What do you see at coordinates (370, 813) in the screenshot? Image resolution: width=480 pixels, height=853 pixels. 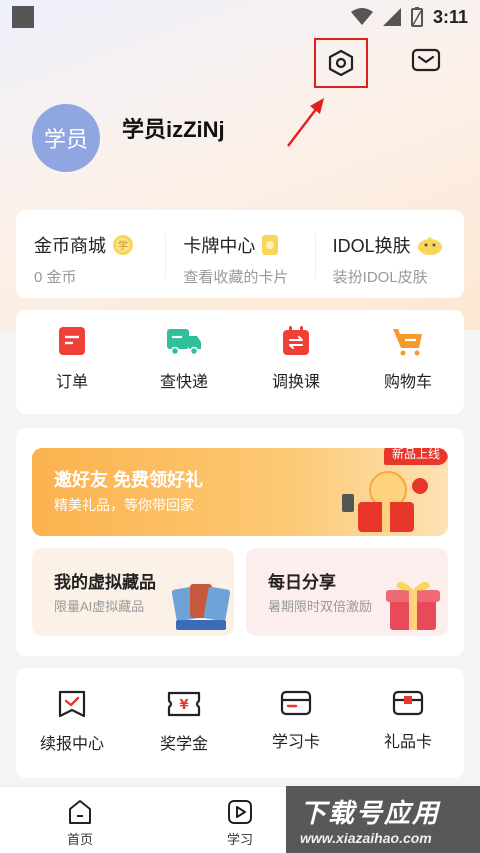 I see `watermark-title: 下载号应用` at bounding box center [370, 813].